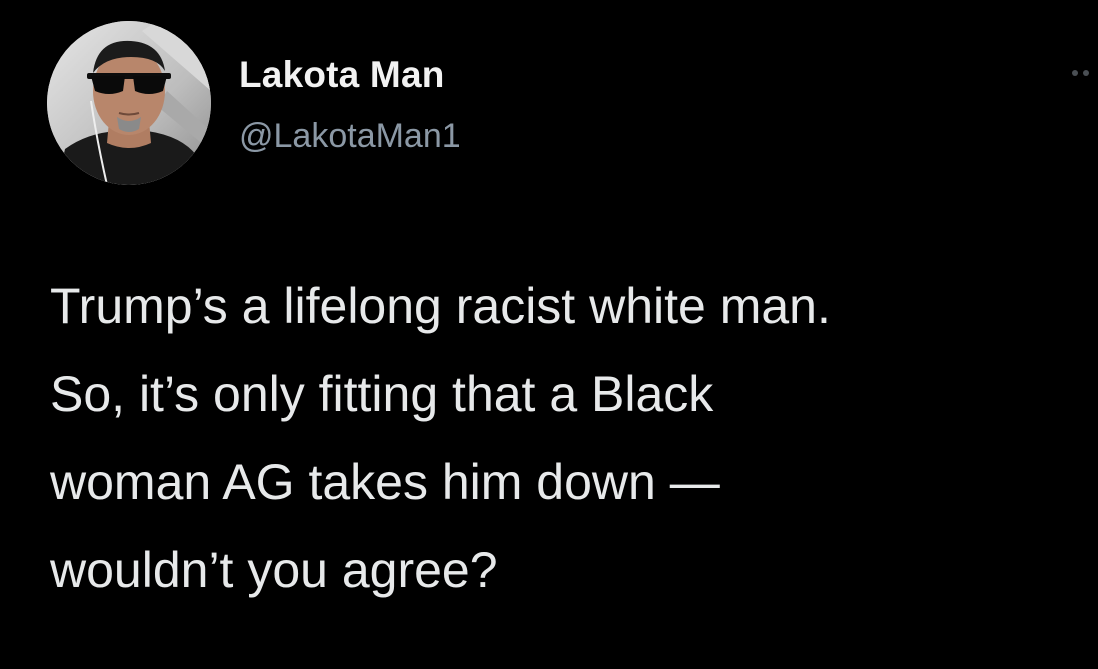 The image size is (1098, 669). I want to click on profile-photo-icon, so click(129, 103).